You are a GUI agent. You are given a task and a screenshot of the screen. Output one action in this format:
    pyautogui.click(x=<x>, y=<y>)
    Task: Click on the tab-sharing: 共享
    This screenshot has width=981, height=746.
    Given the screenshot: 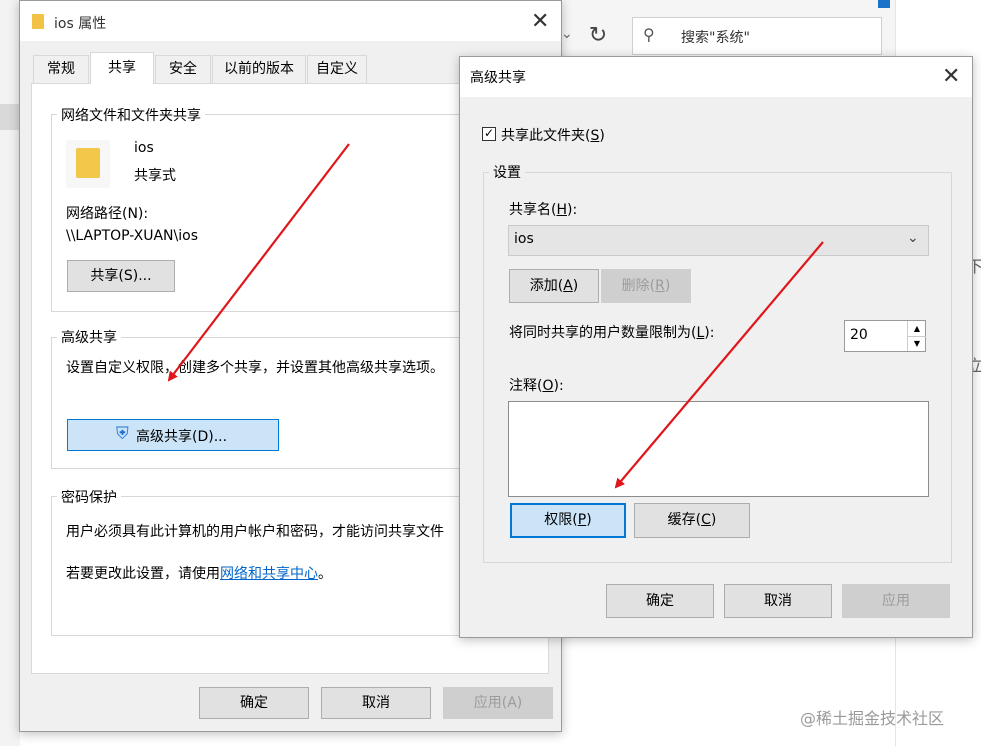 What is the action you would take?
    pyautogui.click(x=122, y=68)
    